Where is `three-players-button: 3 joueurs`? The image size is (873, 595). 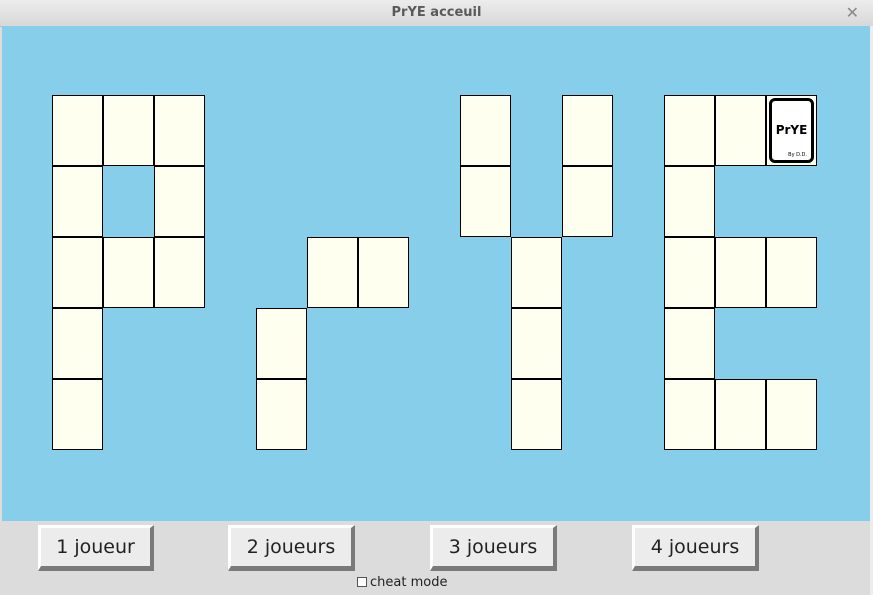 three-players-button: 3 joueurs is located at coordinates (493, 548).